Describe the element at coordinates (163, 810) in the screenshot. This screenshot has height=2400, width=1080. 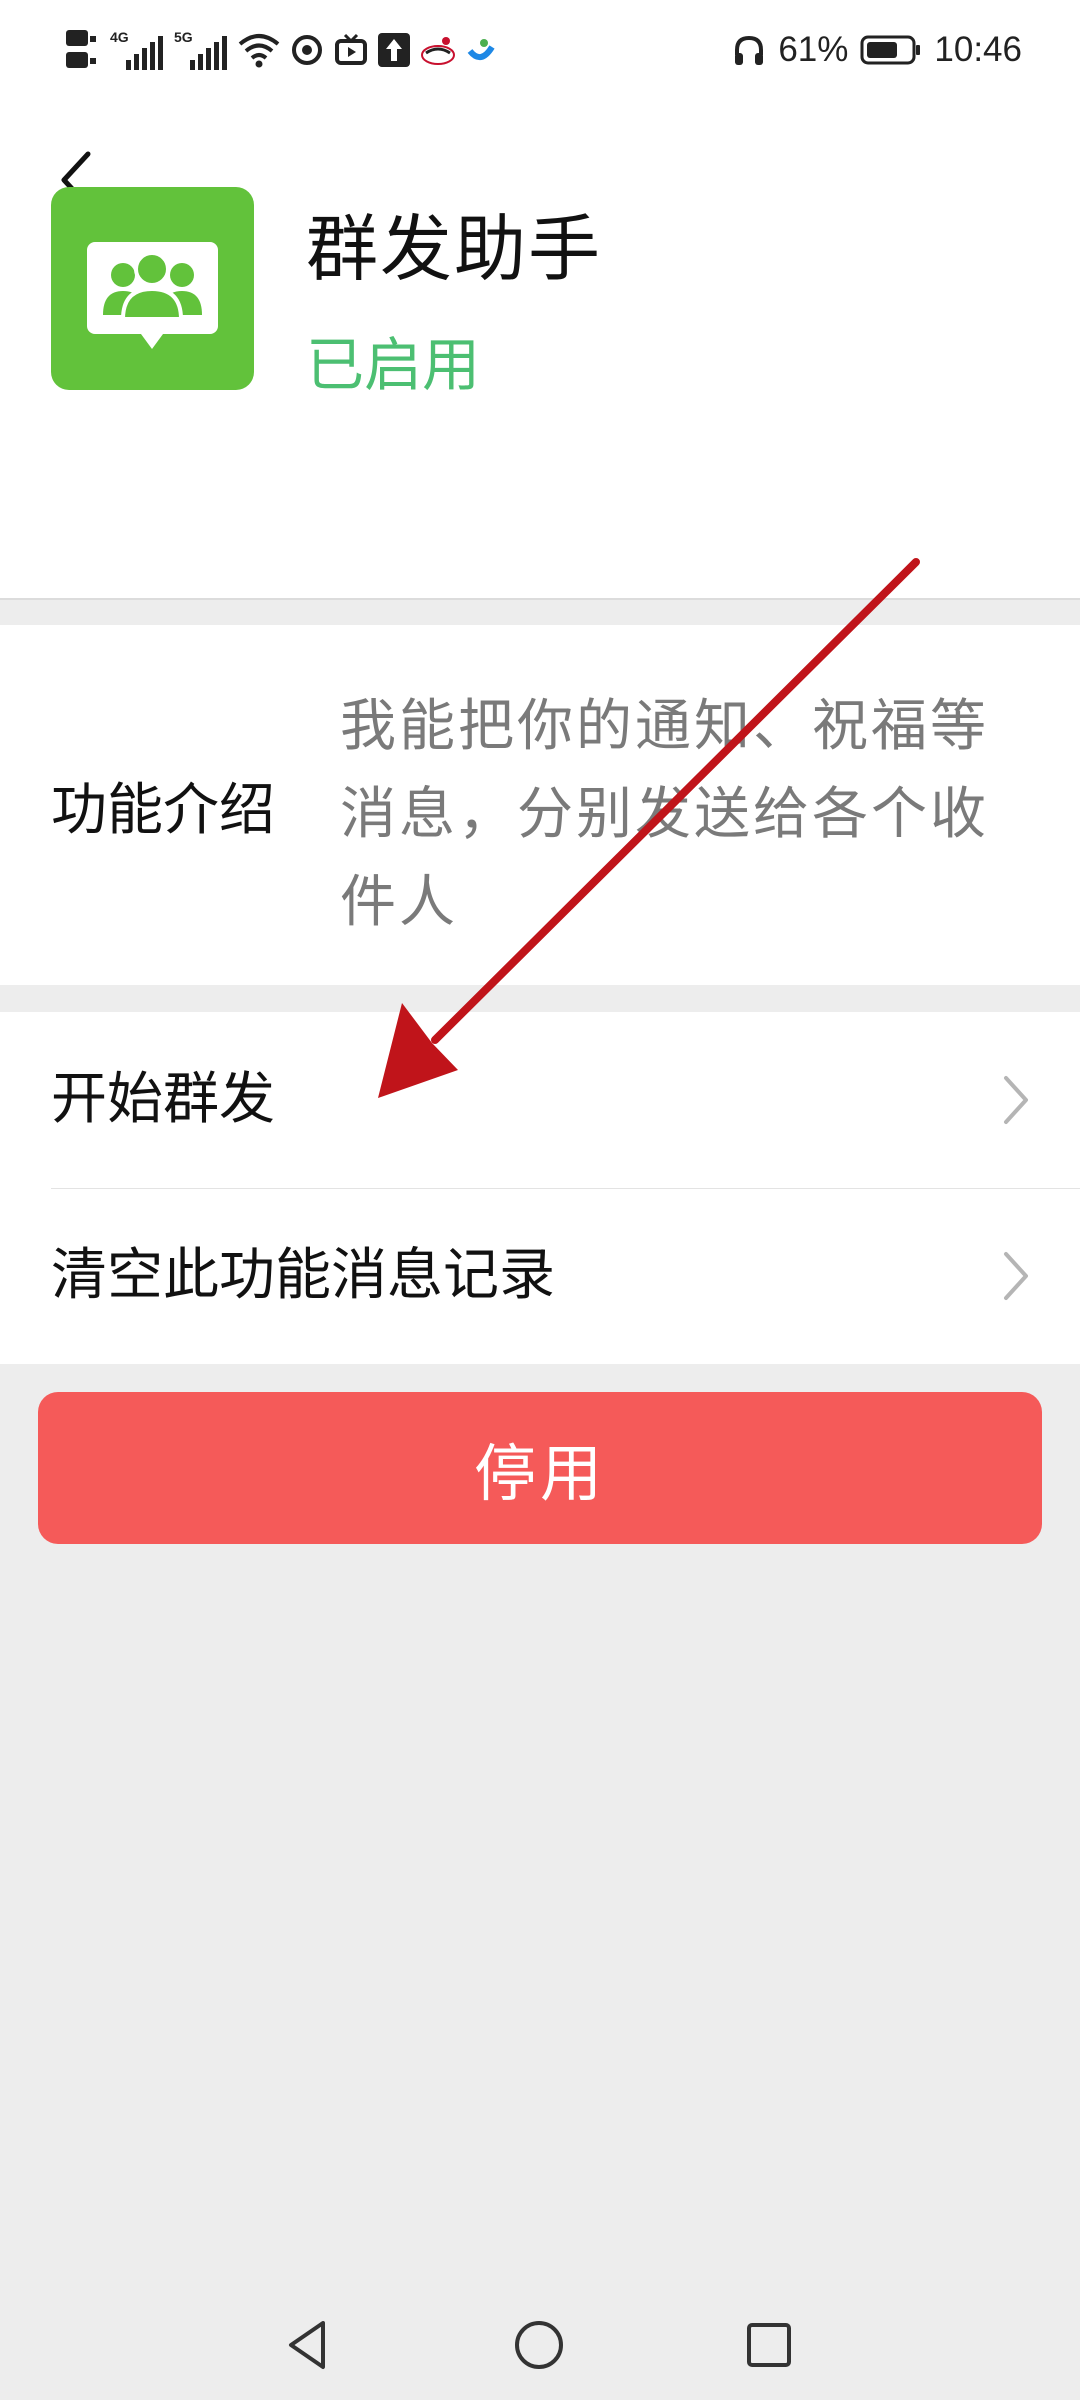
I see `intro-label: 功能介绍` at that location.